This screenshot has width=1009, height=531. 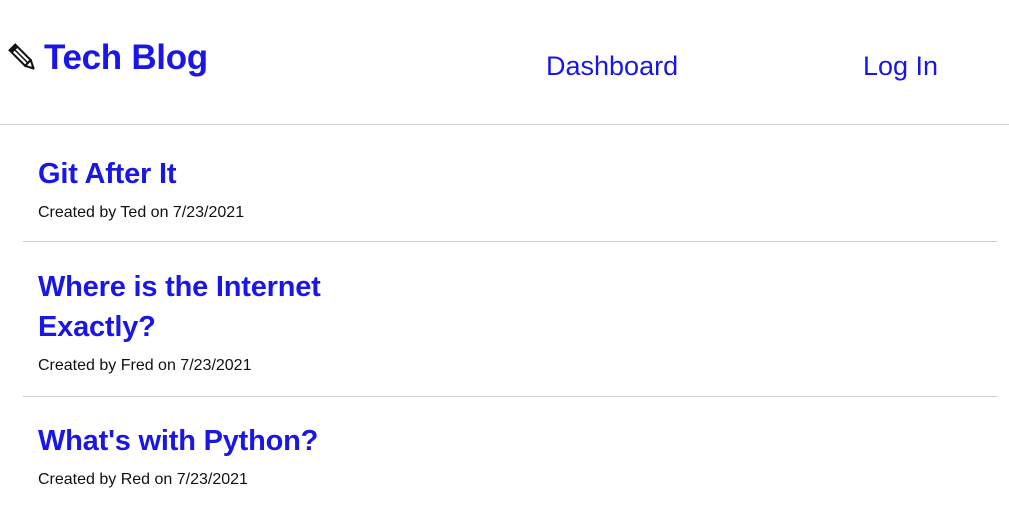 I want to click on post-meta: Created by Red on 7/23/2021, so click(x=143, y=479).